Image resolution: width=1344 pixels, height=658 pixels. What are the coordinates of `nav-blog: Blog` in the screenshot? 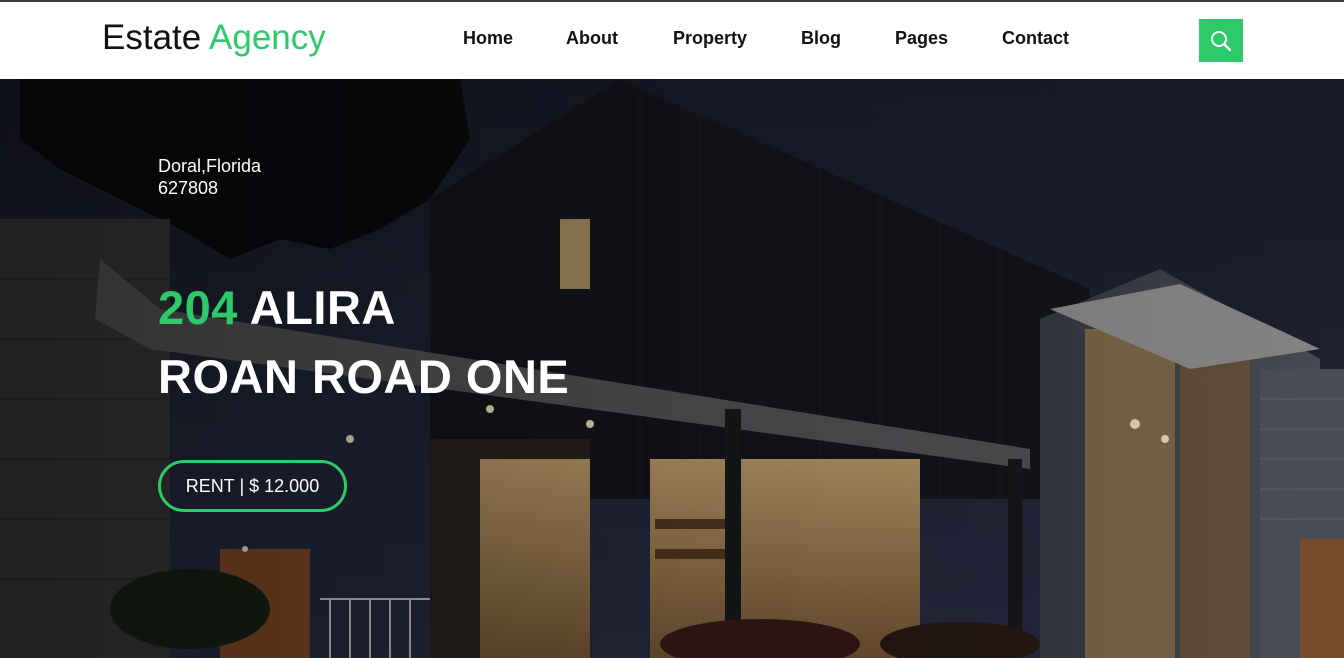 It's located at (821, 38).